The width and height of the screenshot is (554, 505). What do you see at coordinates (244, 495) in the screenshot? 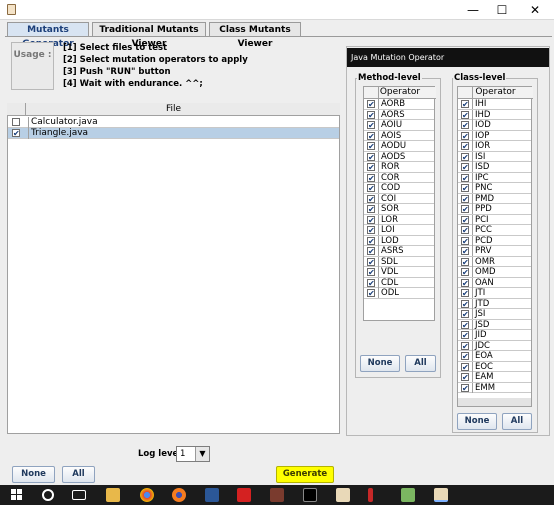
I see `pdf-icon` at bounding box center [244, 495].